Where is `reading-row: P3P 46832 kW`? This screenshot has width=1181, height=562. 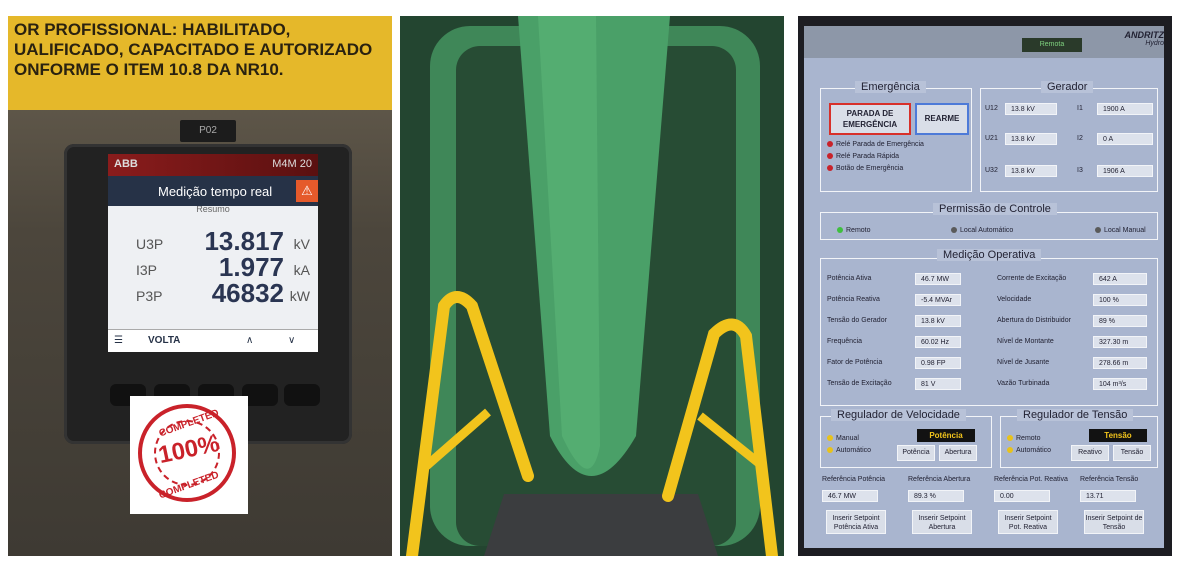 reading-row: P3P 46832 kW is located at coordinates (213, 293).